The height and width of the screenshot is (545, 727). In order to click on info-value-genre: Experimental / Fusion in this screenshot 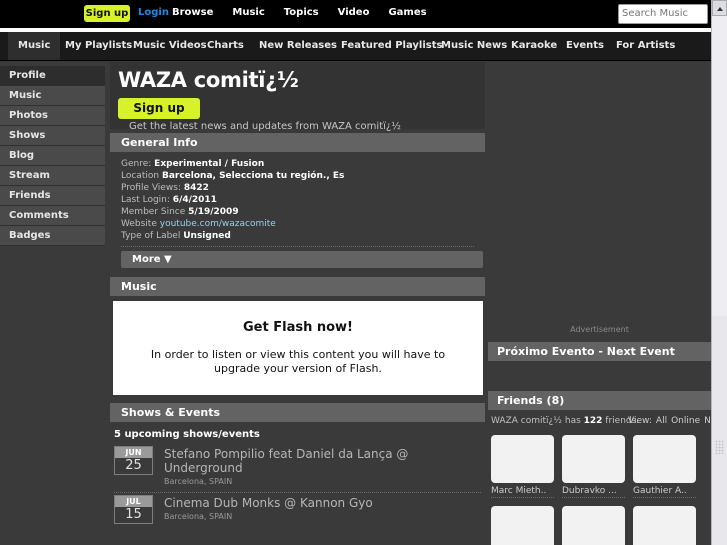, I will do `click(209, 164)`.